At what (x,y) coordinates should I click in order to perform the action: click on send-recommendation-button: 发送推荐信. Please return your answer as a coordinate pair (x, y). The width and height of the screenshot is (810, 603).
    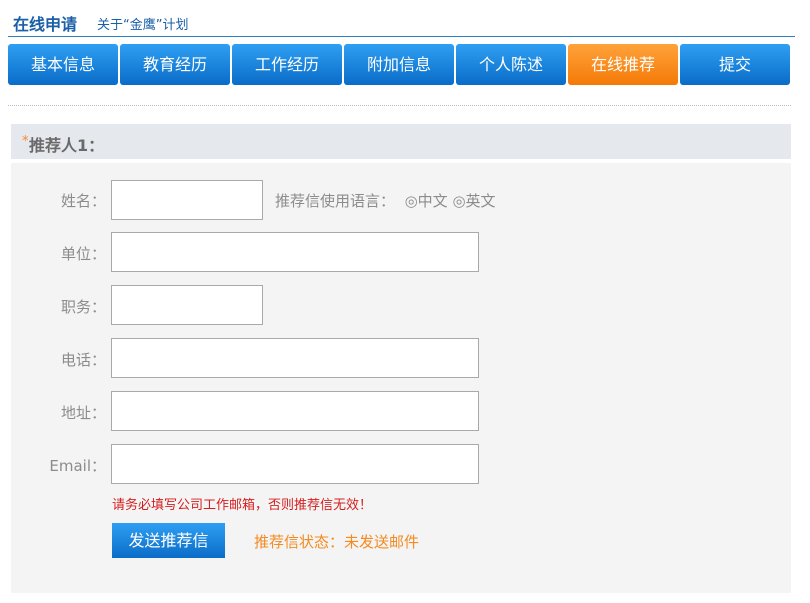
    Looking at the image, I should click on (168, 540).